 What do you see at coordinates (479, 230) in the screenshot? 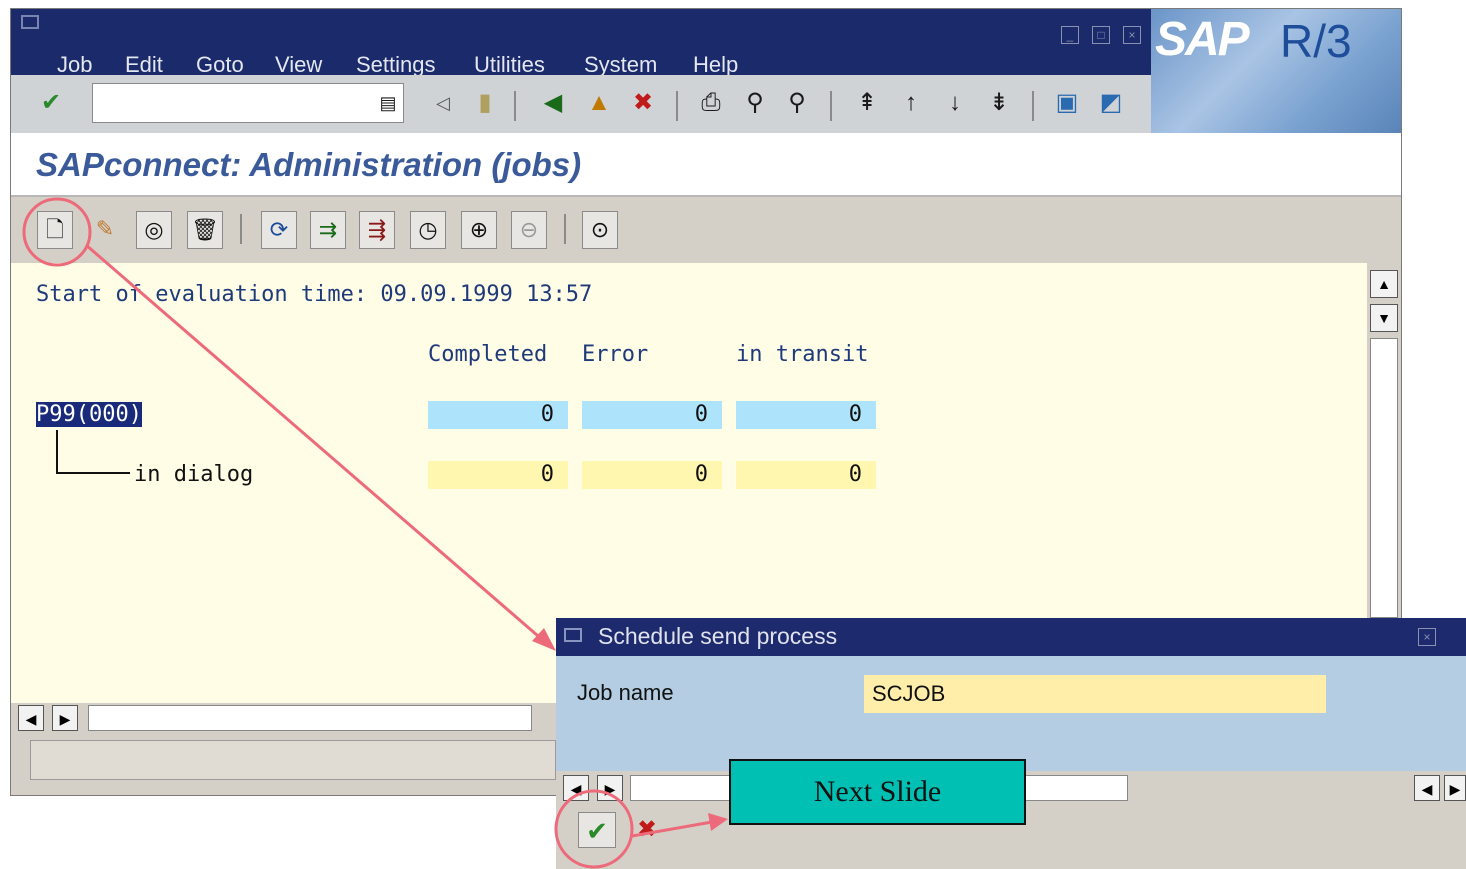
I see `zoom-in-icon: ⊕` at bounding box center [479, 230].